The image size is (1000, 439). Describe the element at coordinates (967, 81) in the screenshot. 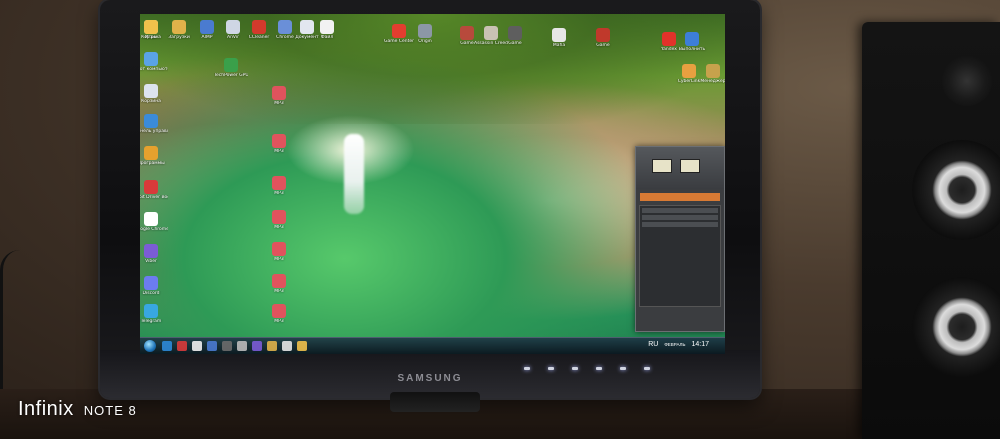

I see `speaker-tweeter` at that location.